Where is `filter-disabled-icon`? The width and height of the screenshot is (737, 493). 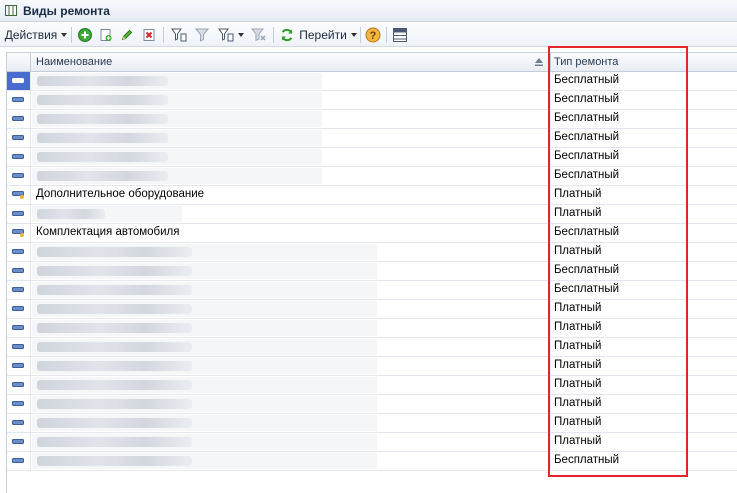
filter-disabled-icon is located at coordinates (202, 35).